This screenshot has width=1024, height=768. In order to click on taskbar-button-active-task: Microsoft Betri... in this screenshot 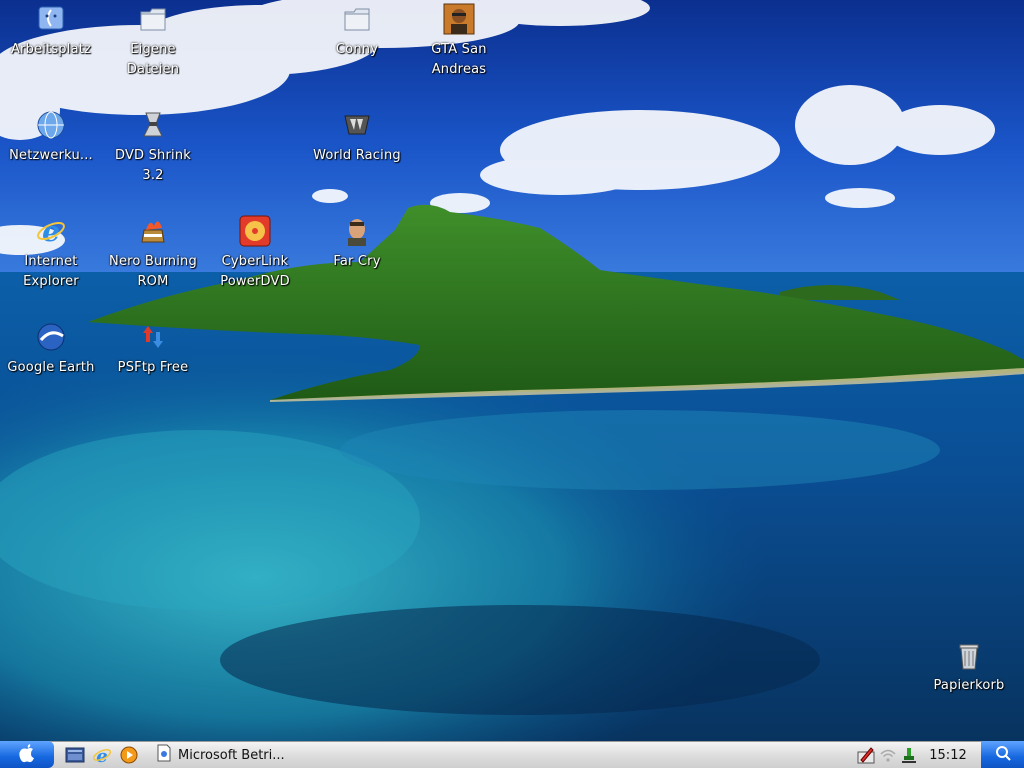, I will do `click(231, 755)`.